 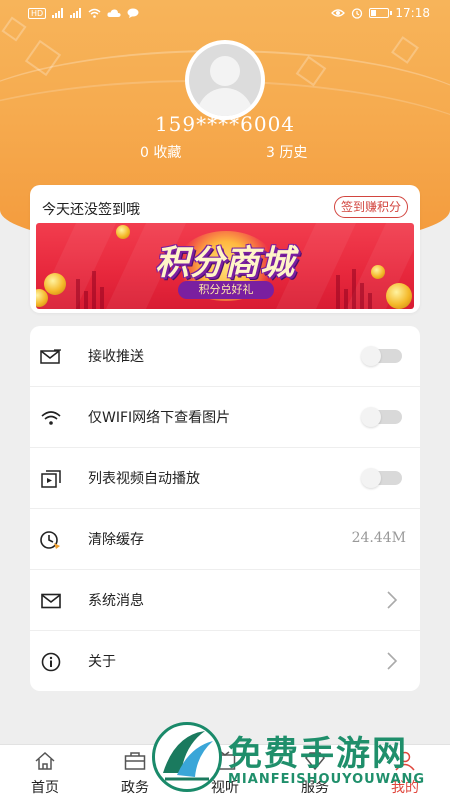 What do you see at coordinates (144, 153) in the screenshot?
I see `favorites-count: 0` at bounding box center [144, 153].